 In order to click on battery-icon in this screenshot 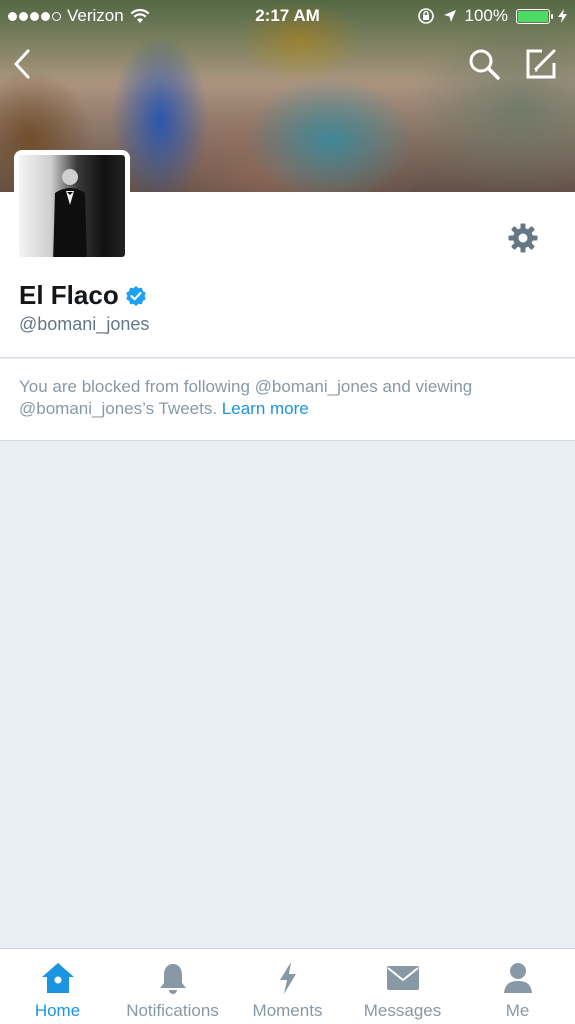, I will do `click(534, 16)`.